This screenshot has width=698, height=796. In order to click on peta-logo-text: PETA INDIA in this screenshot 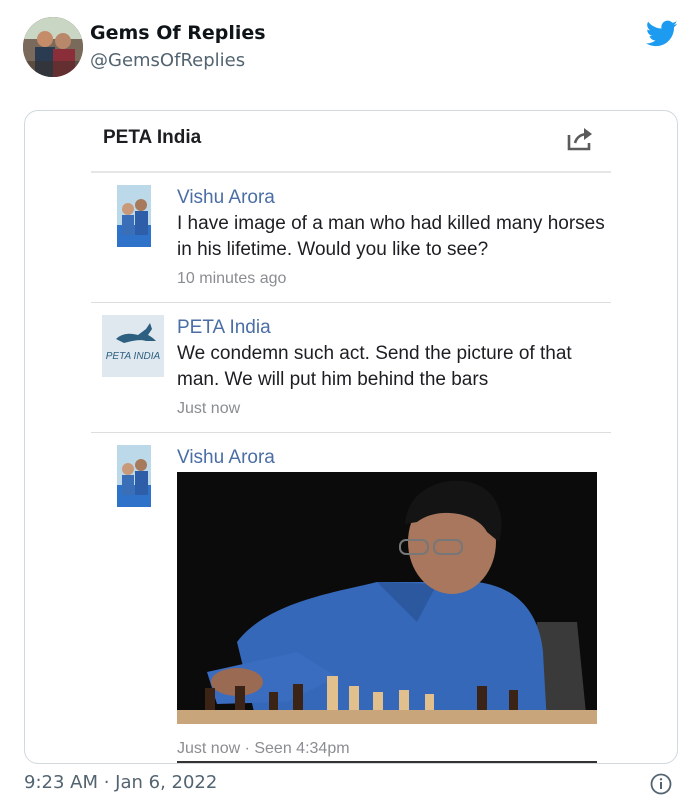, I will do `click(133, 356)`.